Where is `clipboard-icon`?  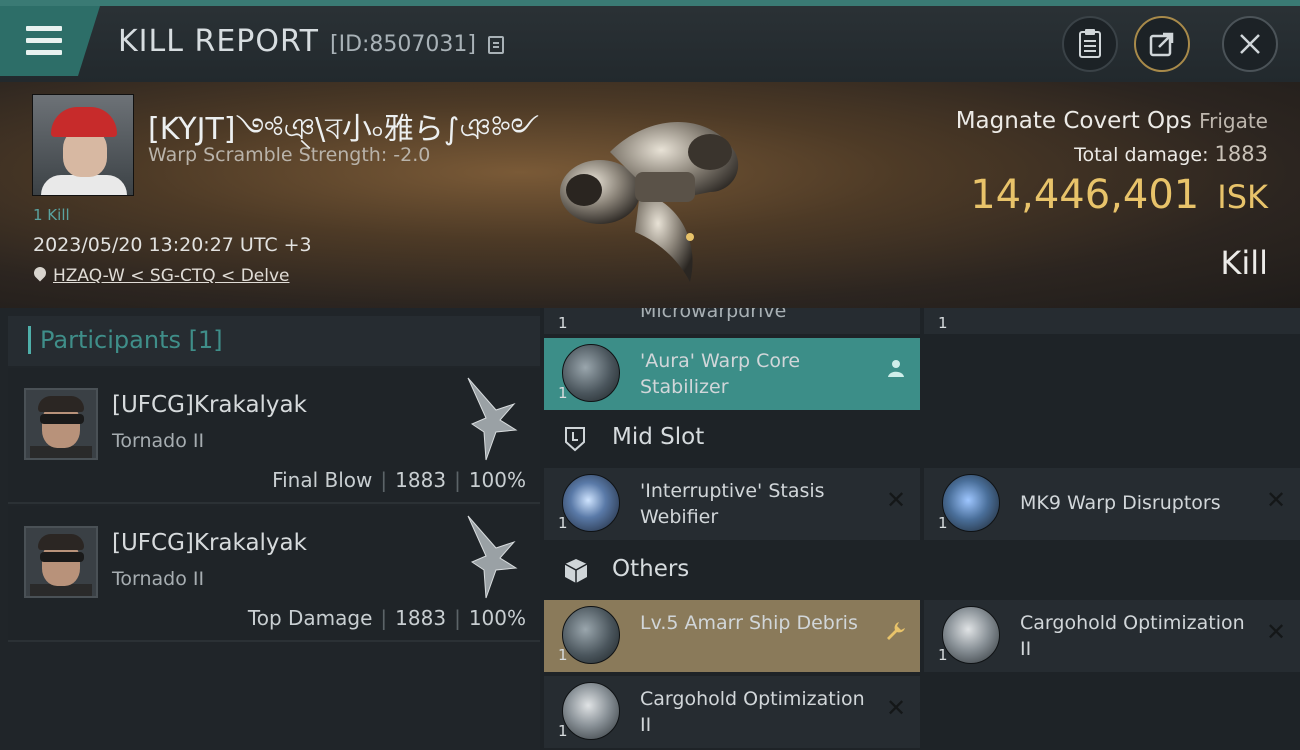
clipboard-icon is located at coordinates (1090, 44).